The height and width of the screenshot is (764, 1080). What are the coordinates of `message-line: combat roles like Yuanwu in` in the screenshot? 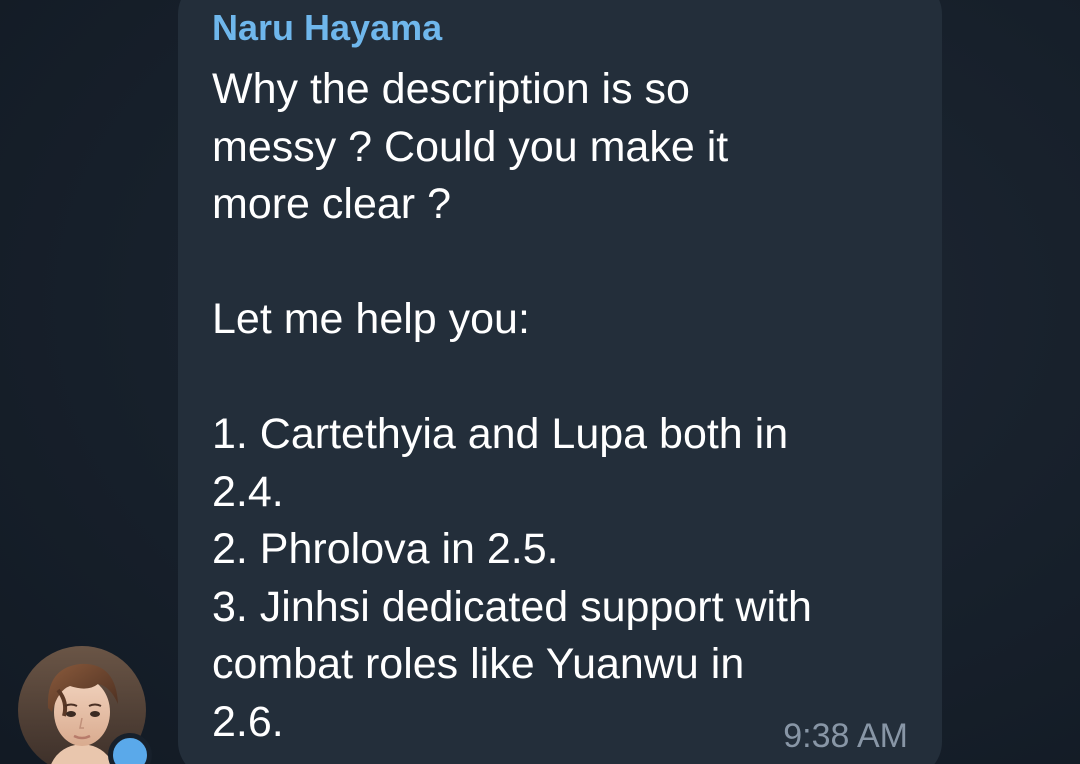 It's located at (478, 664).